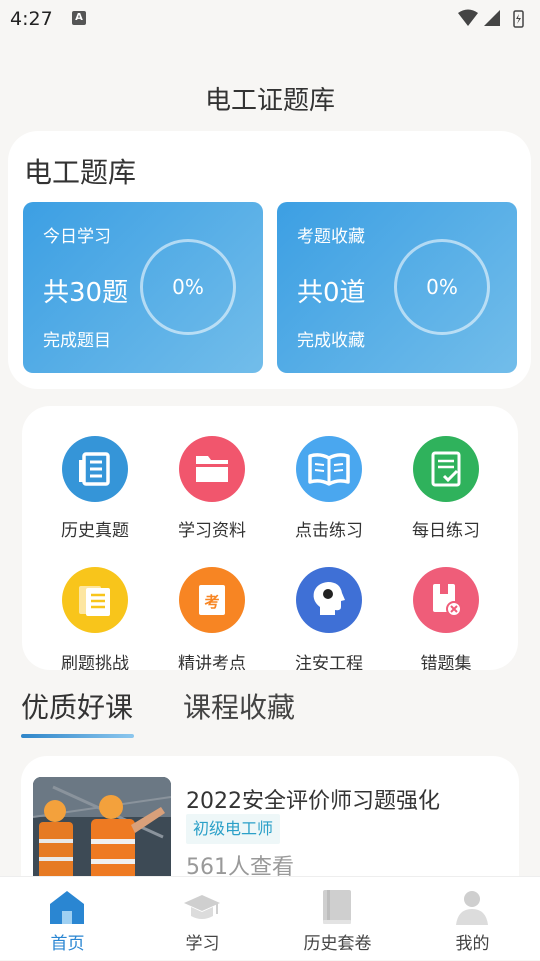 The image size is (540, 961). Describe the element at coordinates (77, 341) in the screenshot. I see `stat-sub: 完成题目` at that location.